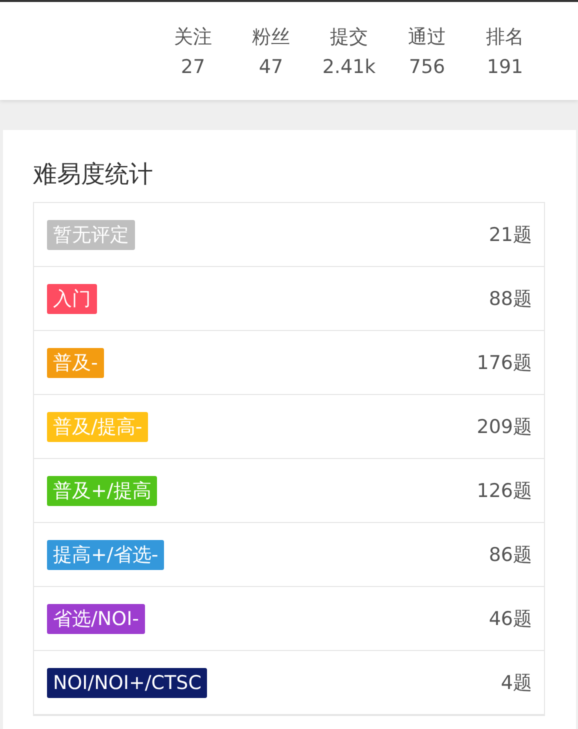 The width and height of the screenshot is (578, 729). What do you see at coordinates (505, 37) in the screenshot?
I see `stat-label: 排名` at bounding box center [505, 37].